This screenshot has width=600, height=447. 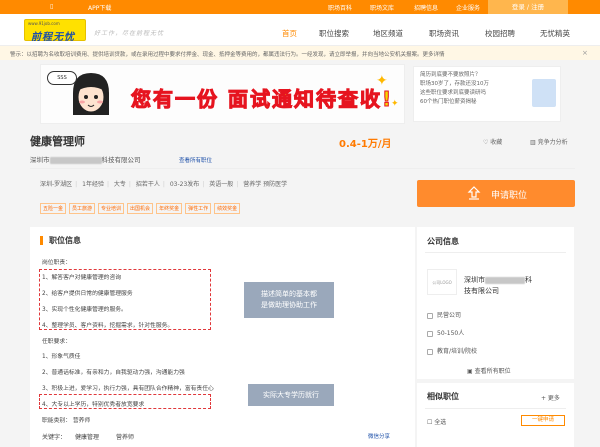 I want to click on company-type: 民营公司, so click(x=444, y=314).